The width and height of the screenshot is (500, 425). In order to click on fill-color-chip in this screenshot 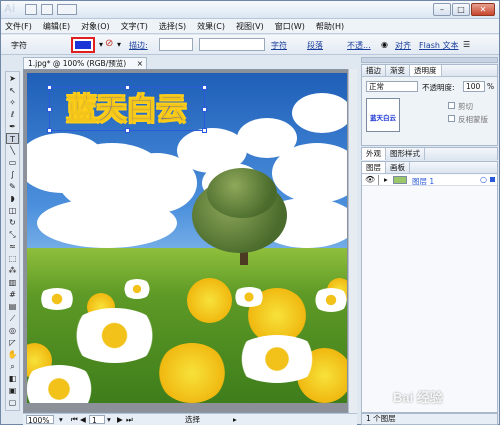, I will do `click(83, 45)`.